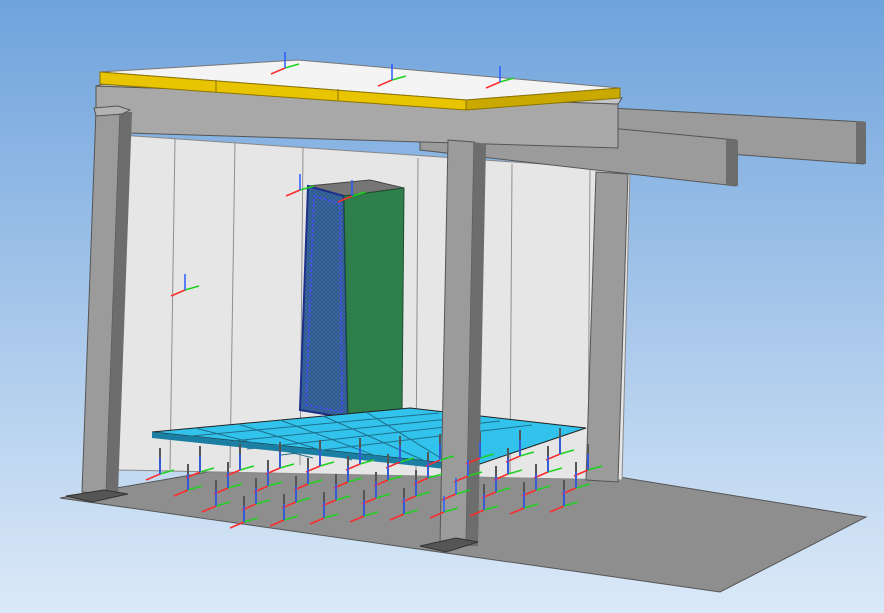 This screenshot has height=613, width=884. Describe the element at coordinates (374, 303) in the screenshot. I see `cabinet-side` at that location.